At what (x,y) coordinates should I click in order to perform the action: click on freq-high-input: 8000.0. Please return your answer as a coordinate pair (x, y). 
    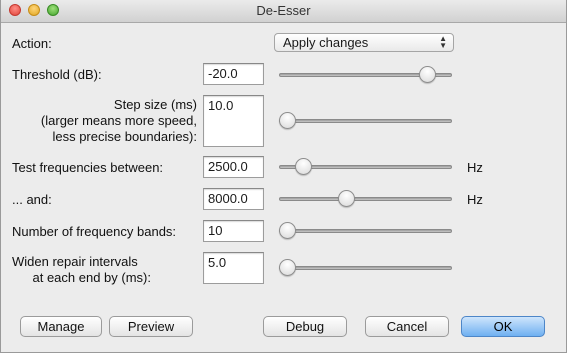
    Looking at the image, I should click on (233, 199).